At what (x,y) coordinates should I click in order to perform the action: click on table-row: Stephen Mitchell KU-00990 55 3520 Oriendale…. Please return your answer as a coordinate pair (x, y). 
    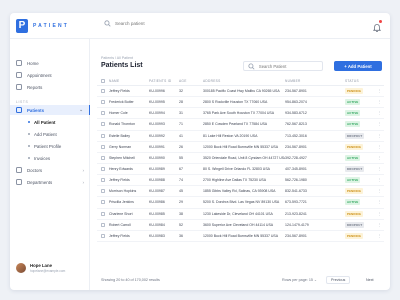
    Looking at the image, I should click on (240, 158).